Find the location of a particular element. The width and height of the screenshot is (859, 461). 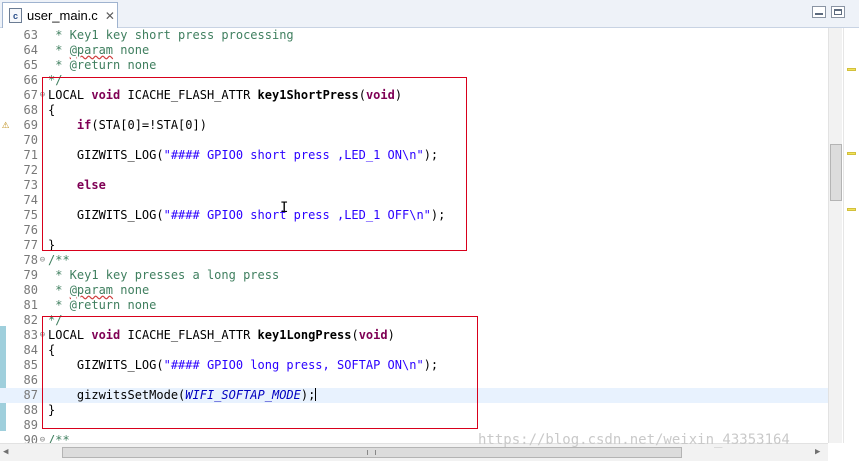

code-line: 77} is located at coordinates (414, 245).